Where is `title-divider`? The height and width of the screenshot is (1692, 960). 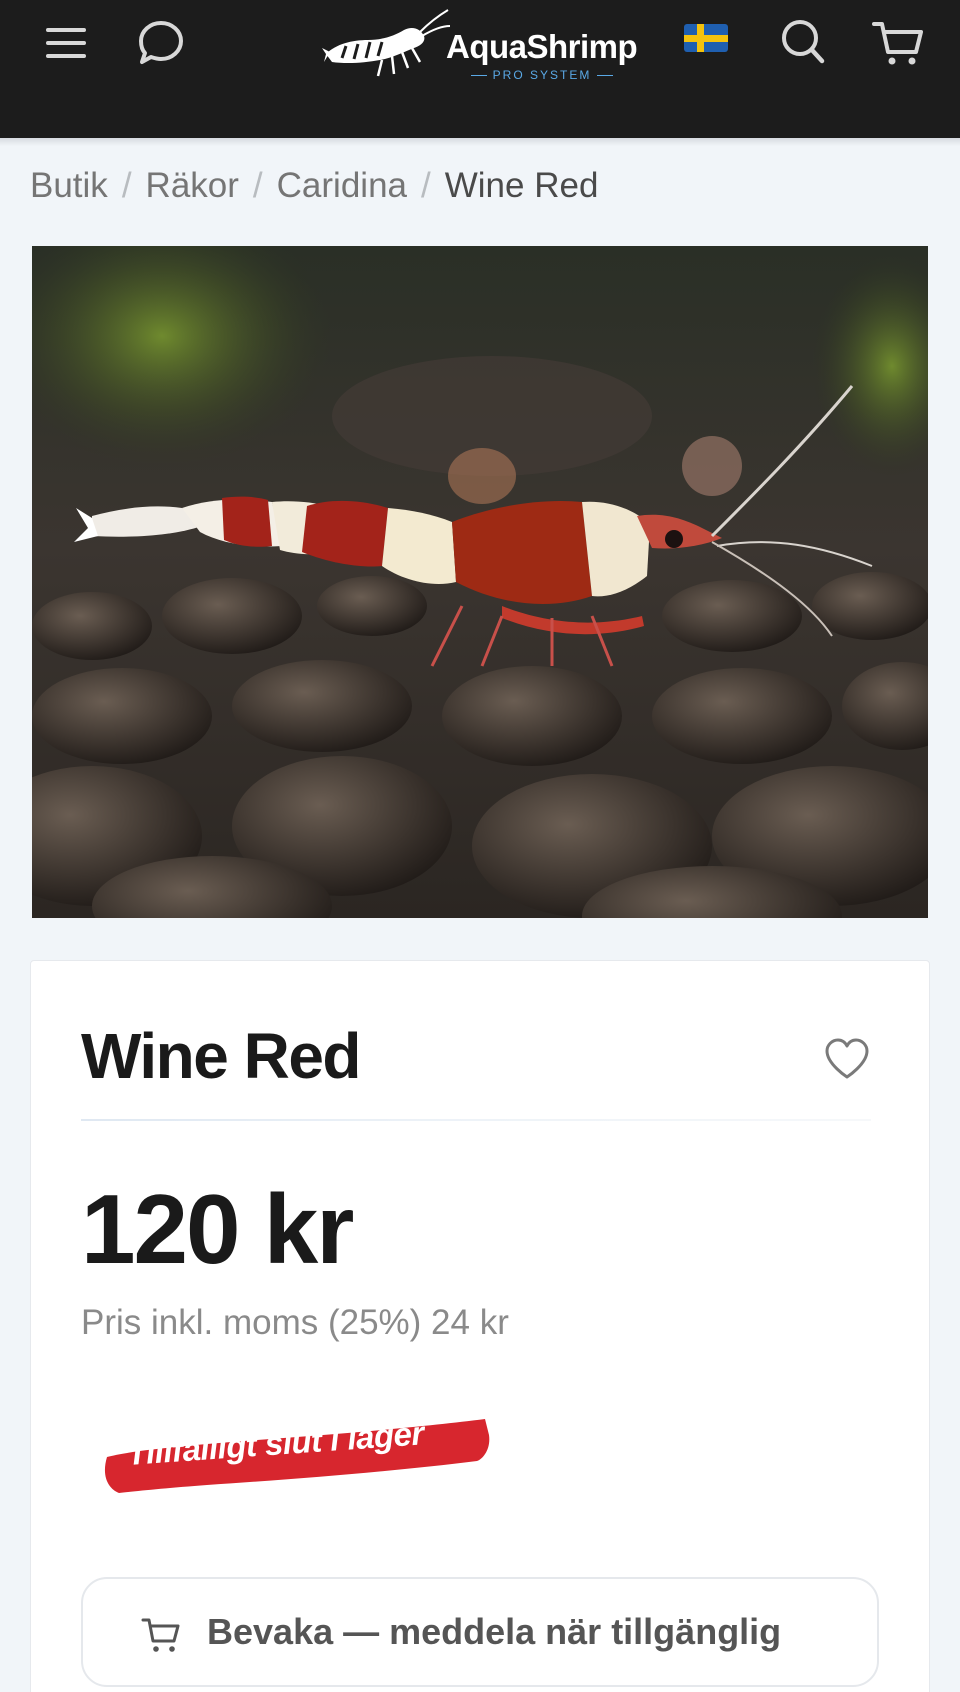 title-divider is located at coordinates (476, 1120).